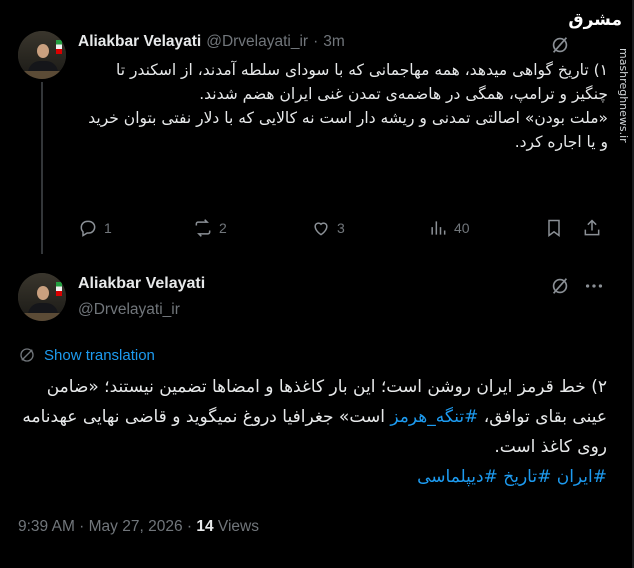  I want to click on share-button, so click(592, 228).